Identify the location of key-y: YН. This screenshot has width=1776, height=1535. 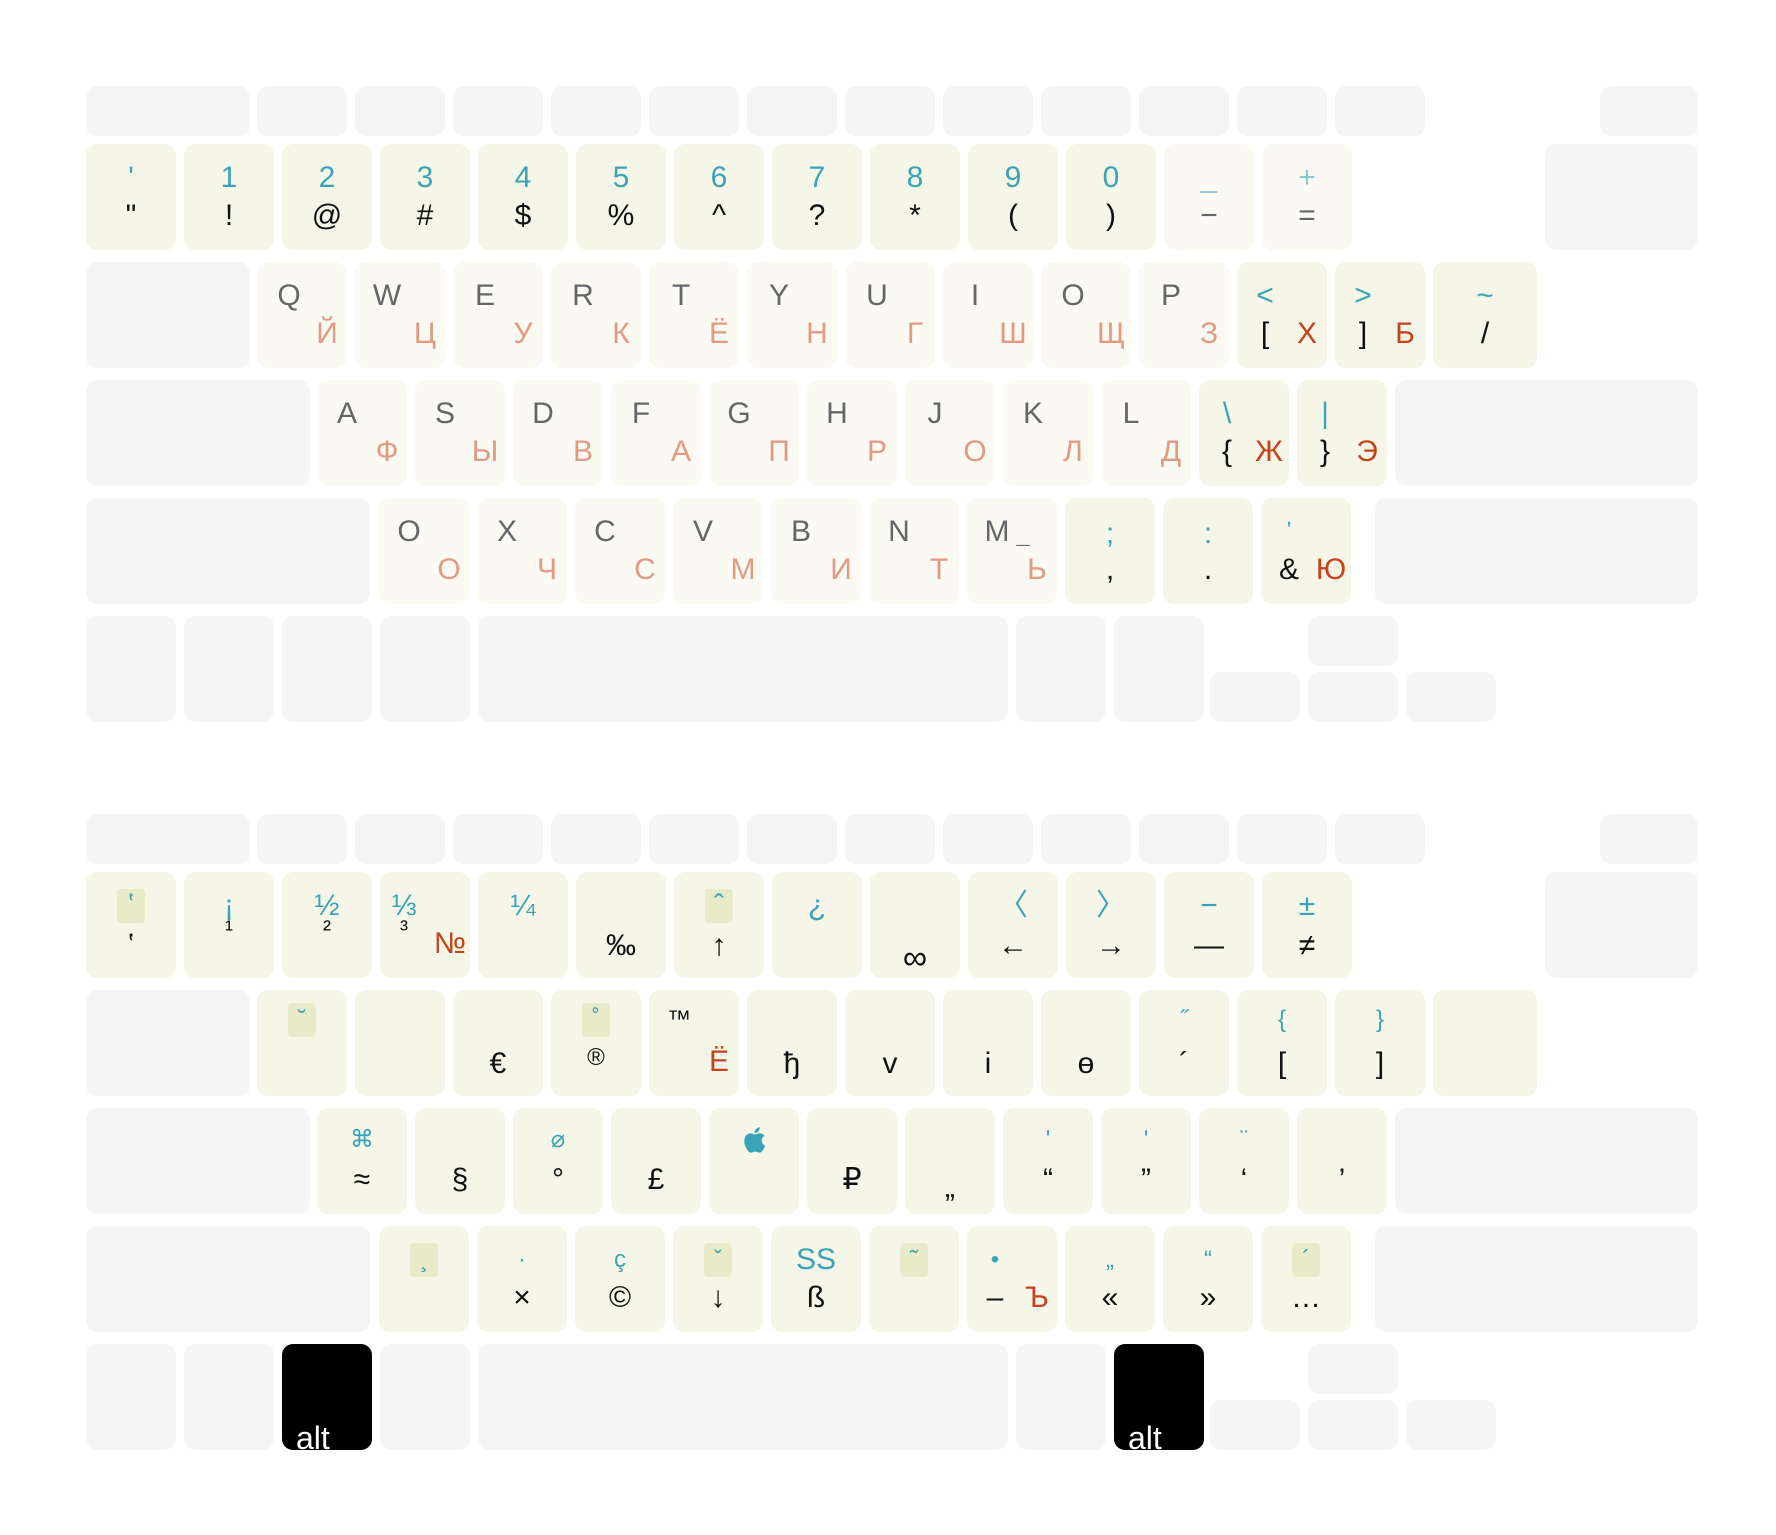
(792, 315).